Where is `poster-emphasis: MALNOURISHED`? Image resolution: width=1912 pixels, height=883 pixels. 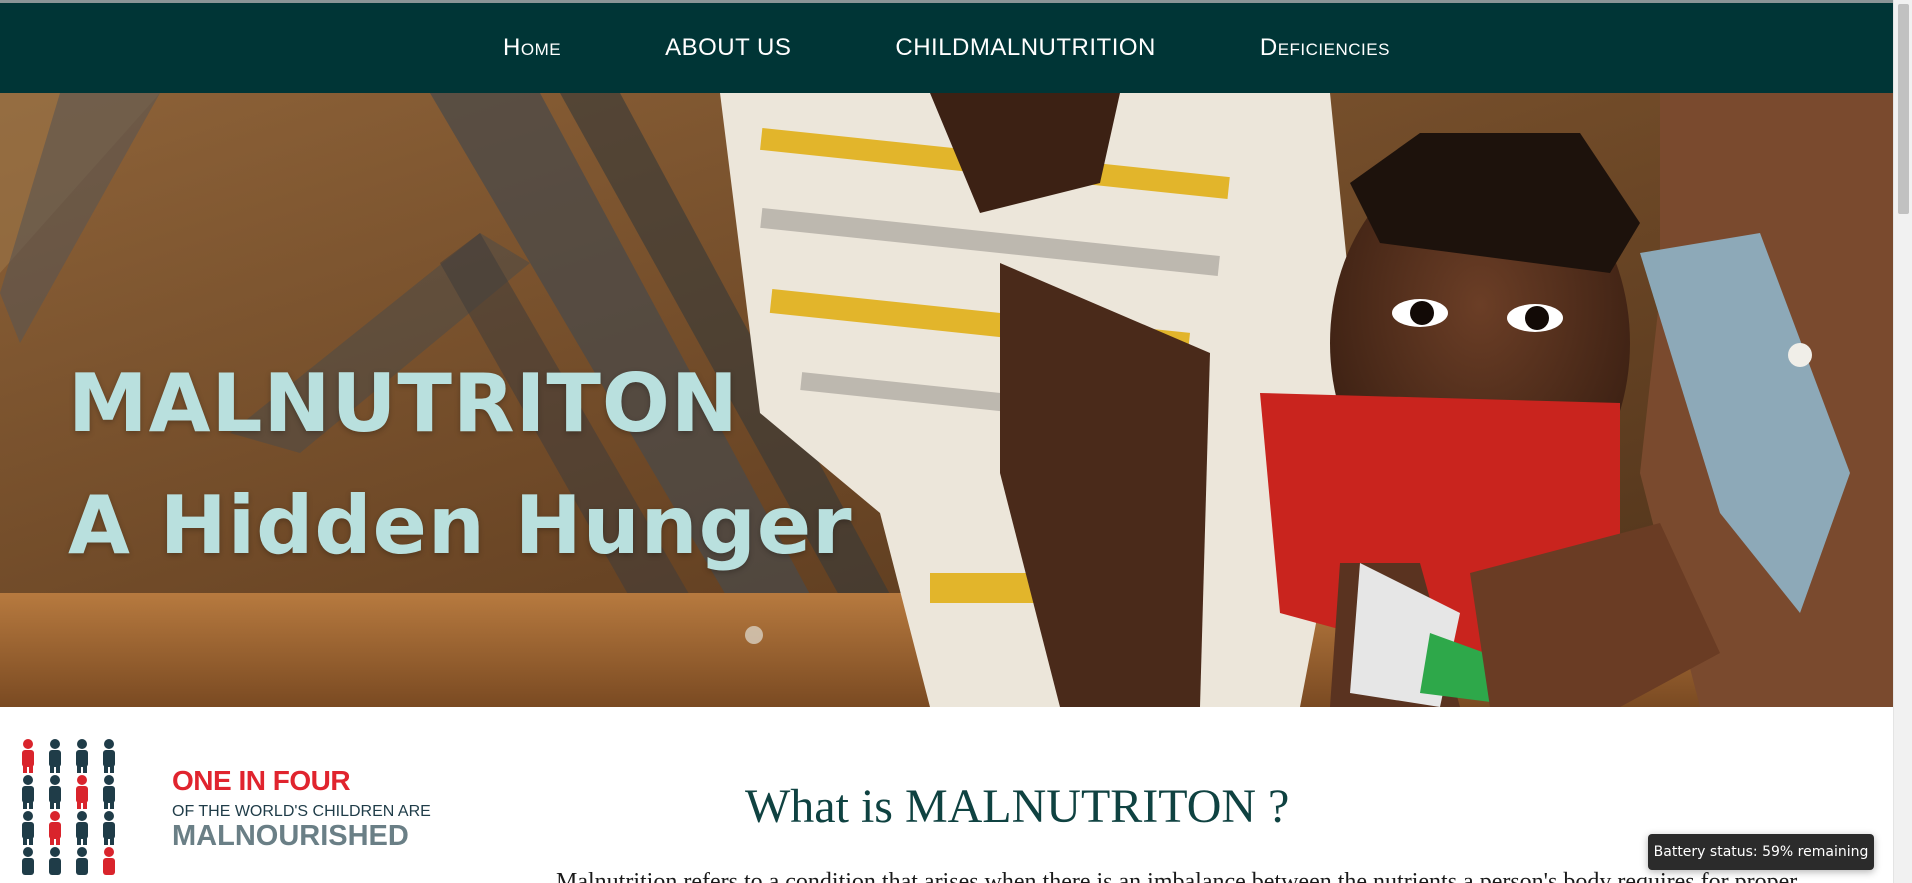 poster-emphasis: MALNOURISHED is located at coordinates (290, 836).